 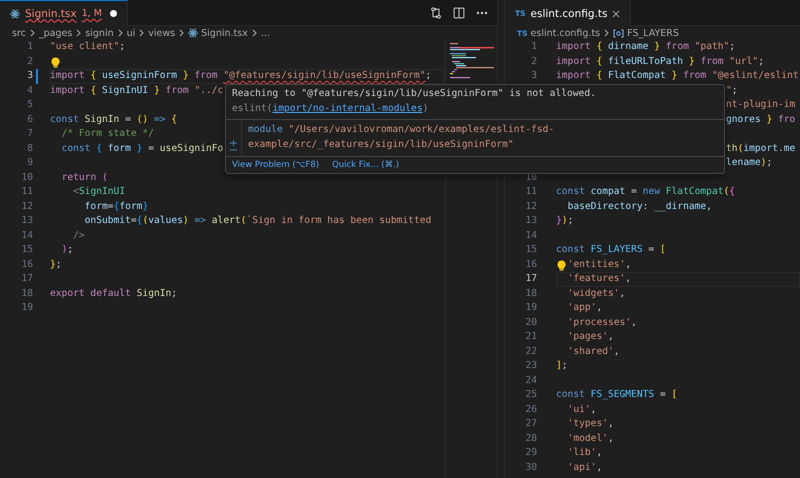 What do you see at coordinates (530, 439) in the screenshot?
I see `line-number: 28` at bounding box center [530, 439].